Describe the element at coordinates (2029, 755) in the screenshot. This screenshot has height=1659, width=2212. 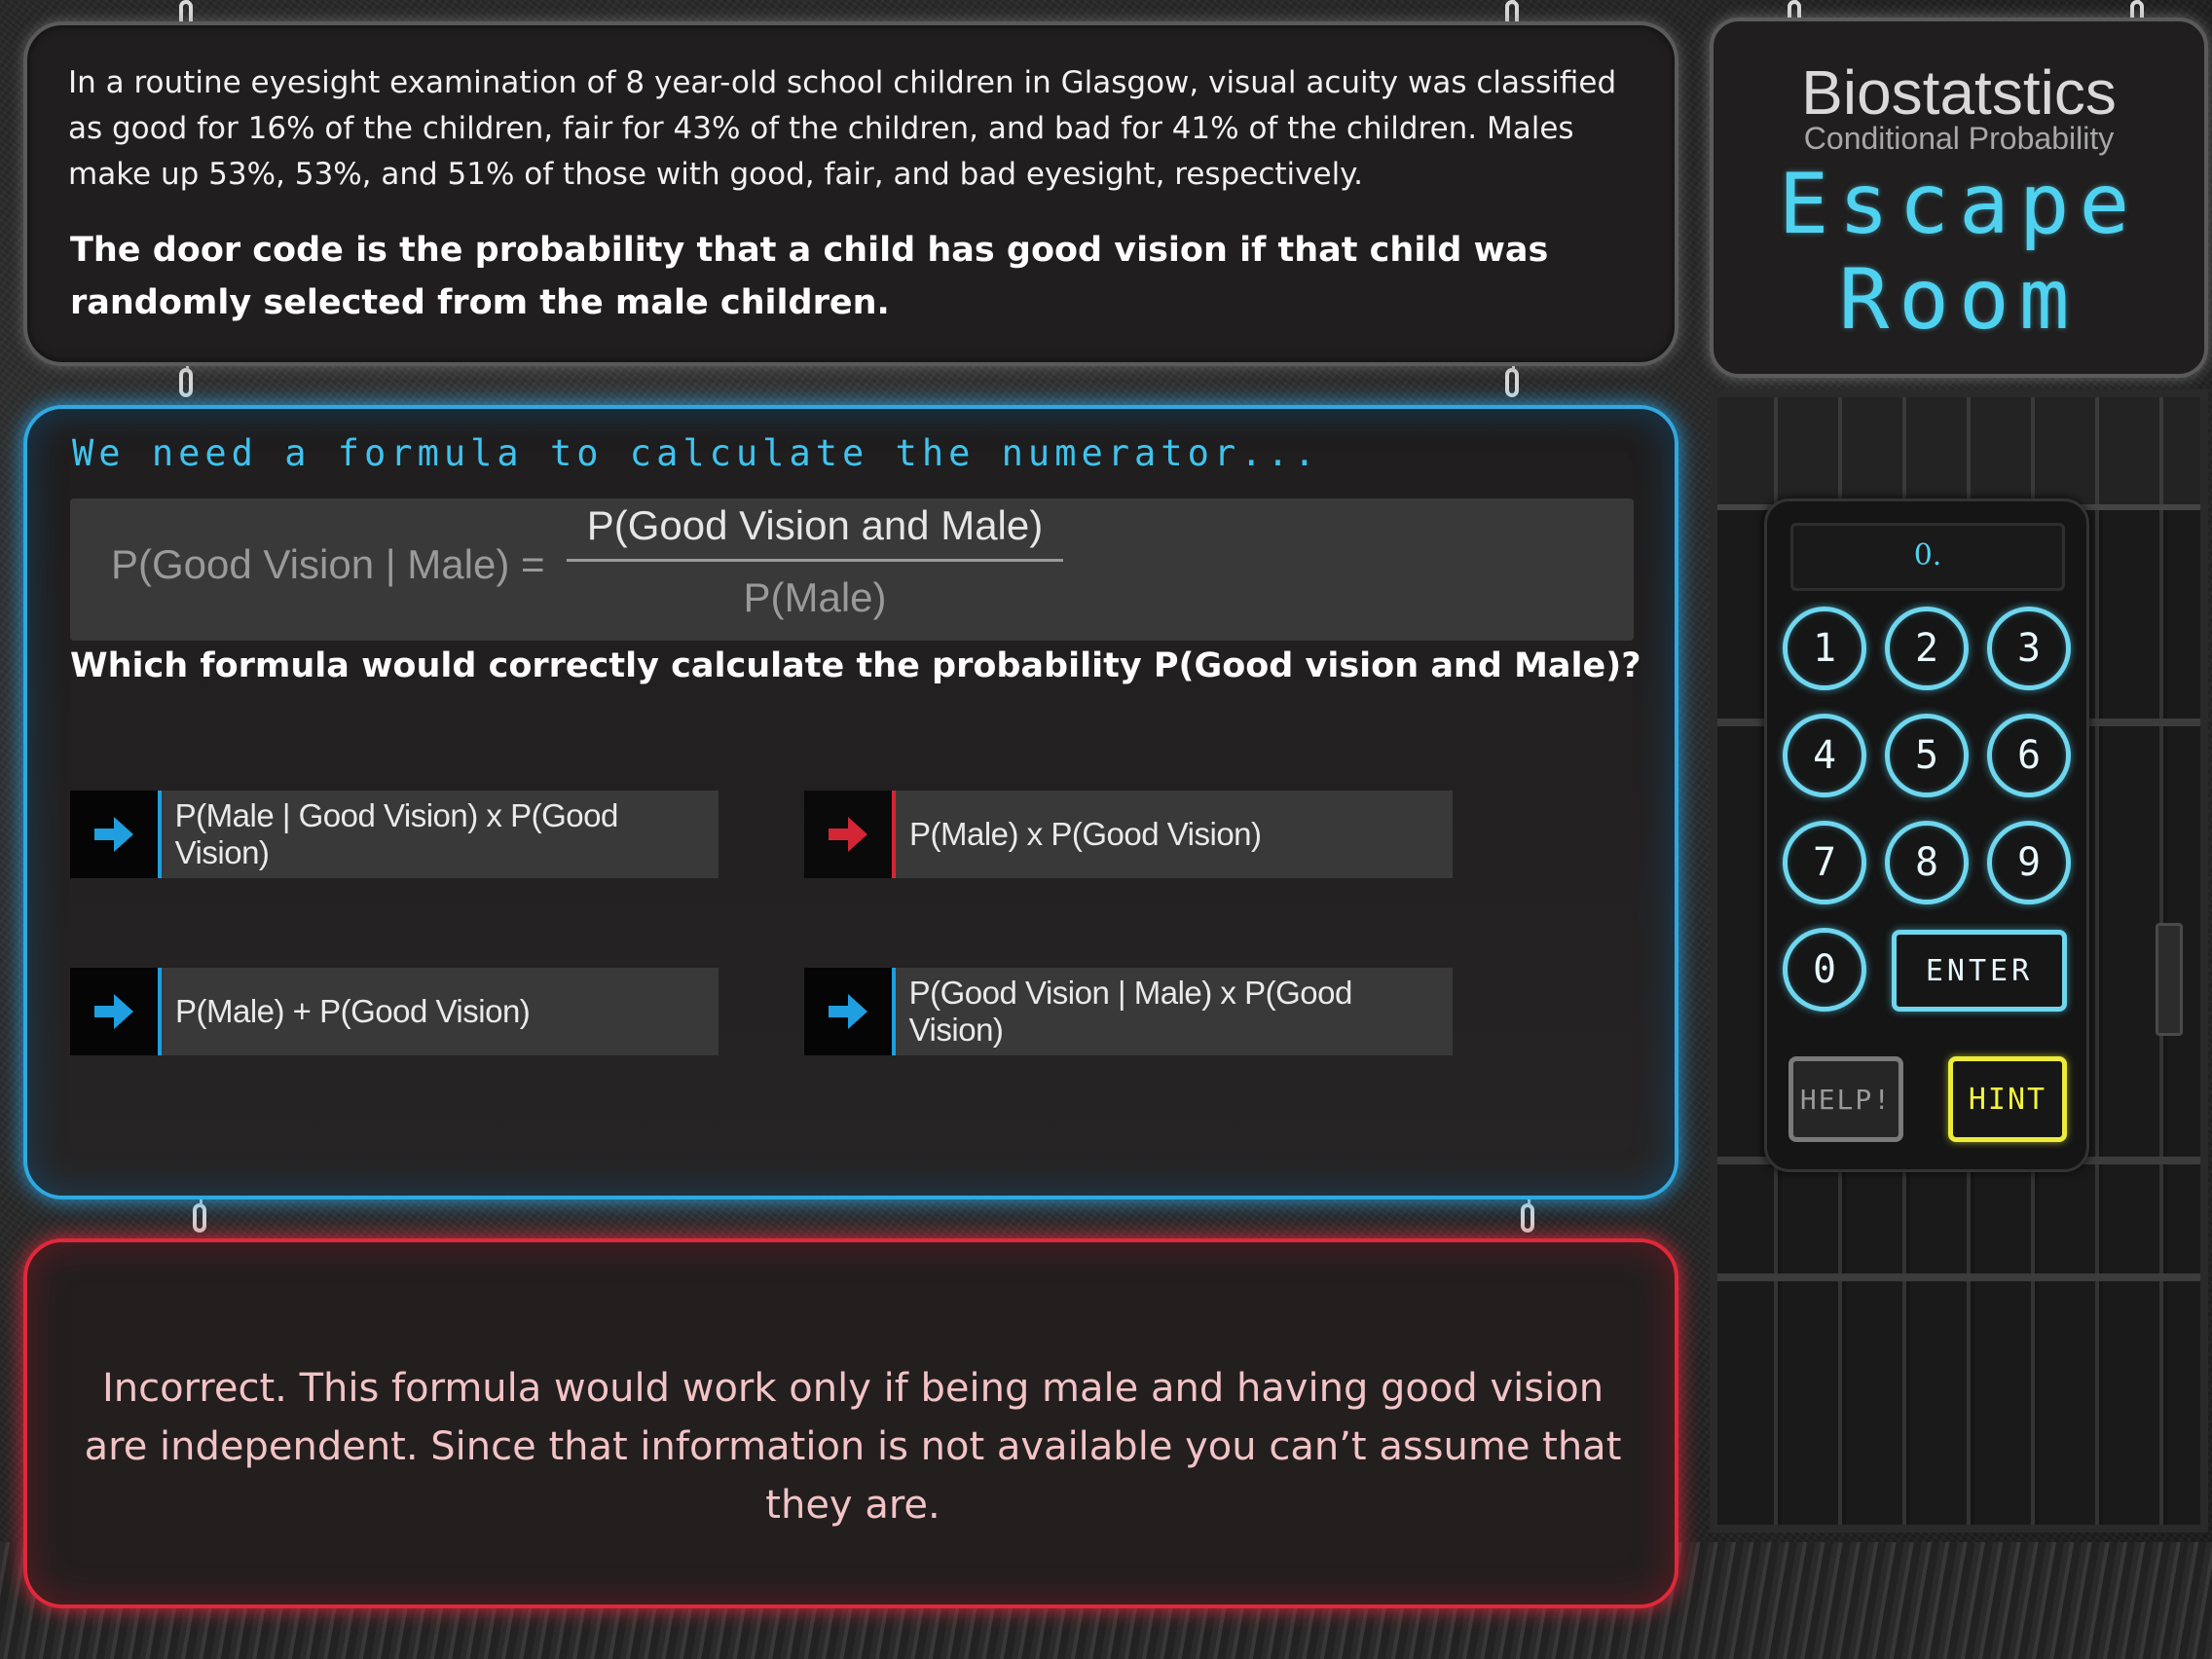
I see `key-6: 6` at that location.